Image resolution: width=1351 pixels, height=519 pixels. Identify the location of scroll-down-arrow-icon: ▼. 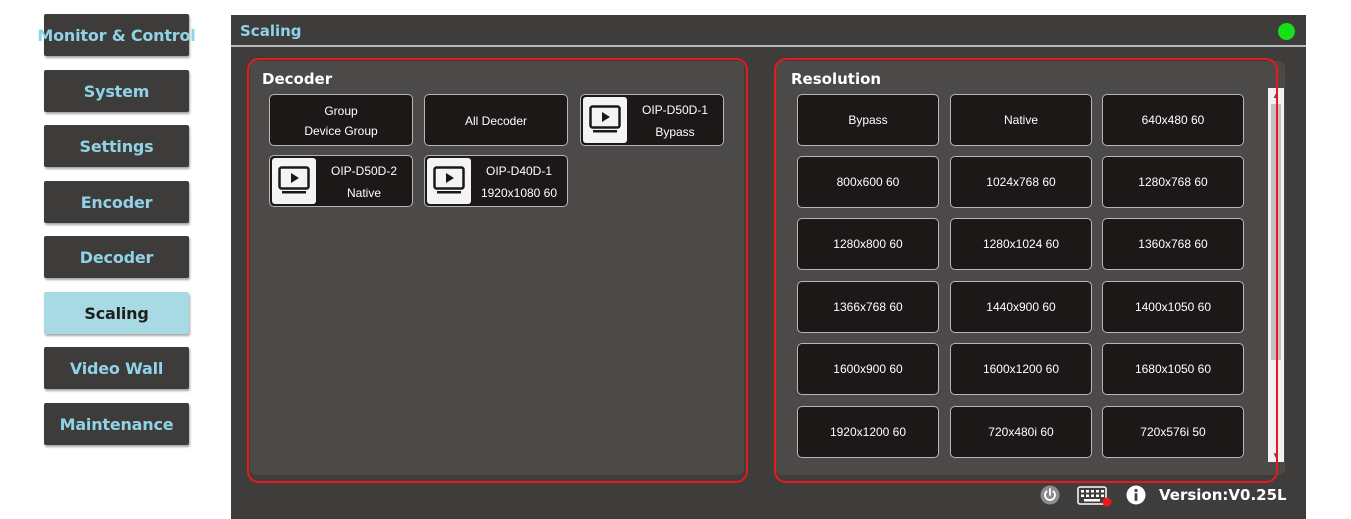
(1276, 455).